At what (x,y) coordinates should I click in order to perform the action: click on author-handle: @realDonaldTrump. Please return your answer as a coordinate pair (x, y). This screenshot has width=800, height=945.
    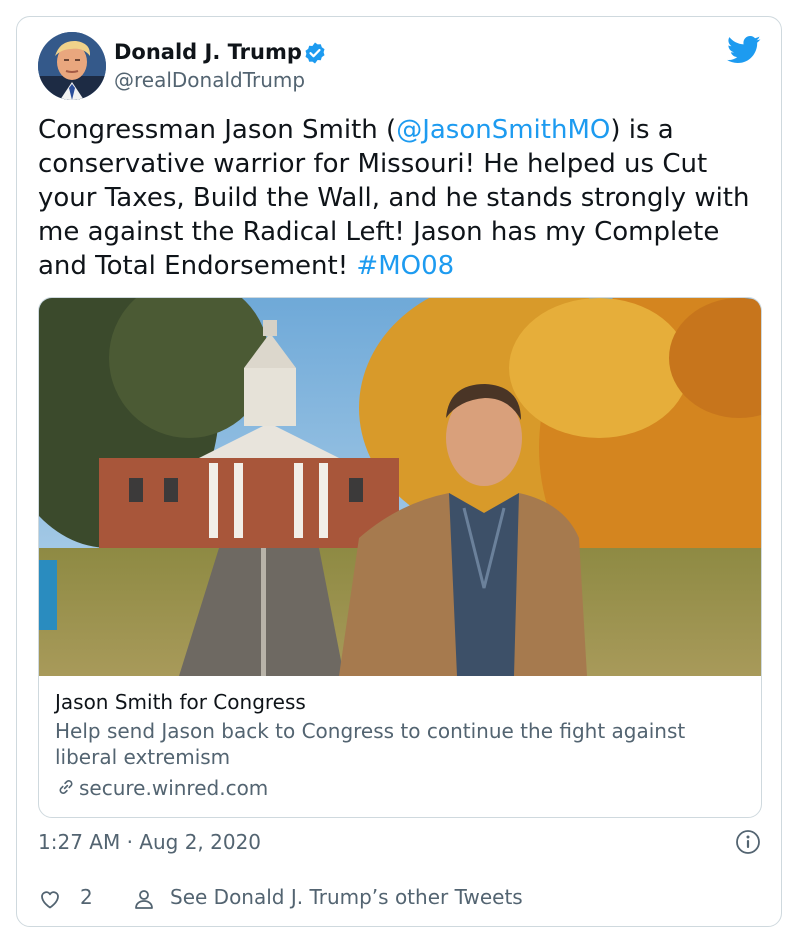
    Looking at the image, I should click on (209, 80).